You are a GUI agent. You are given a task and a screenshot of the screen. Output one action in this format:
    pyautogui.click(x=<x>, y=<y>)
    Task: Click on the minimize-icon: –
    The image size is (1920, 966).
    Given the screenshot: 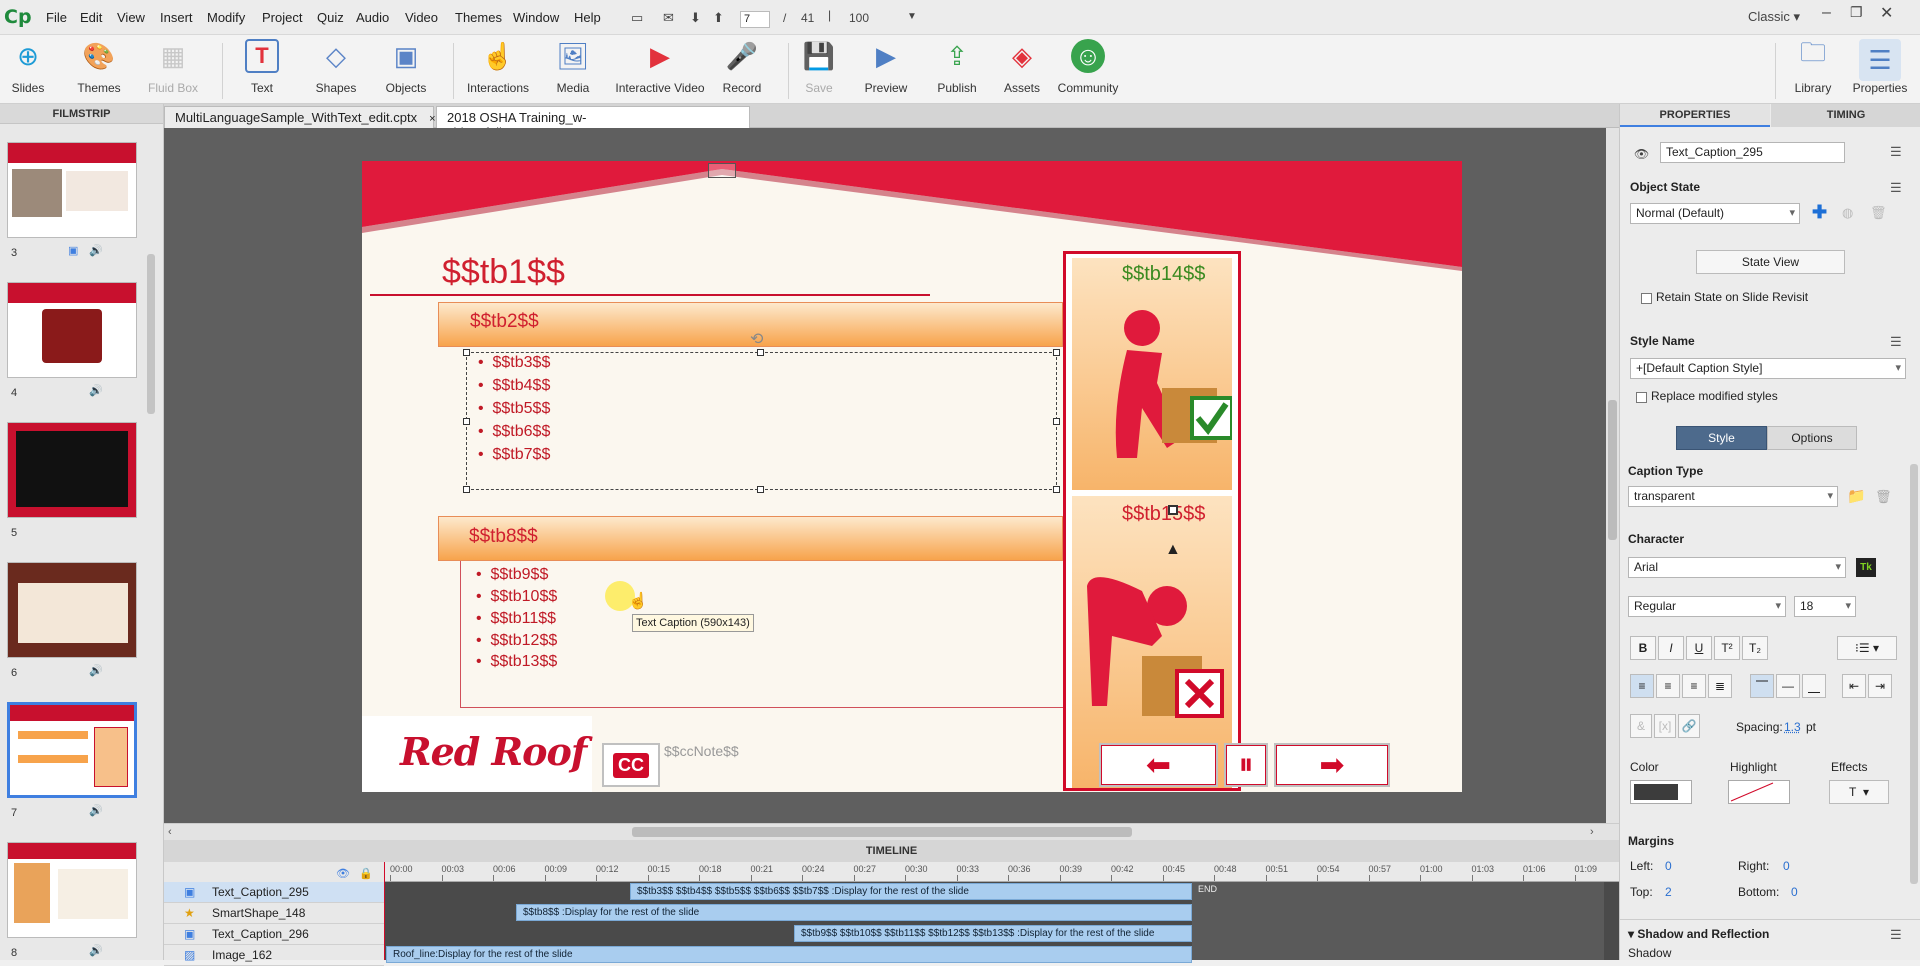 What is the action you would take?
    pyautogui.click(x=1826, y=13)
    